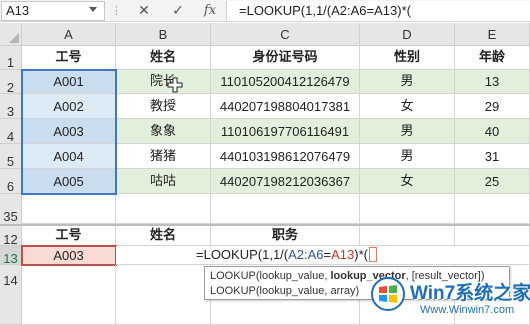 The height and width of the screenshot is (325, 530). What do you see at coordinates (163, 106) in the screenshot?
I see `cell-name: 教授` at bounding box center [163, 106].